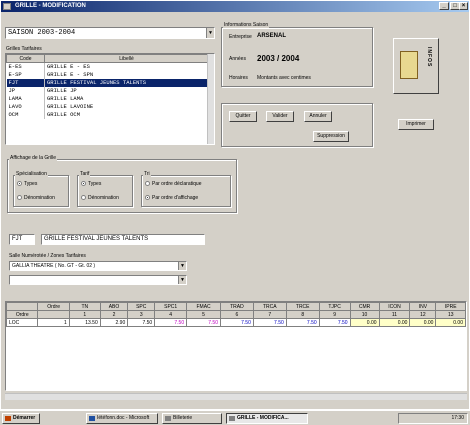  I want to click on grille-libelle-cell: GRILLE OCM, so click(126, 114).